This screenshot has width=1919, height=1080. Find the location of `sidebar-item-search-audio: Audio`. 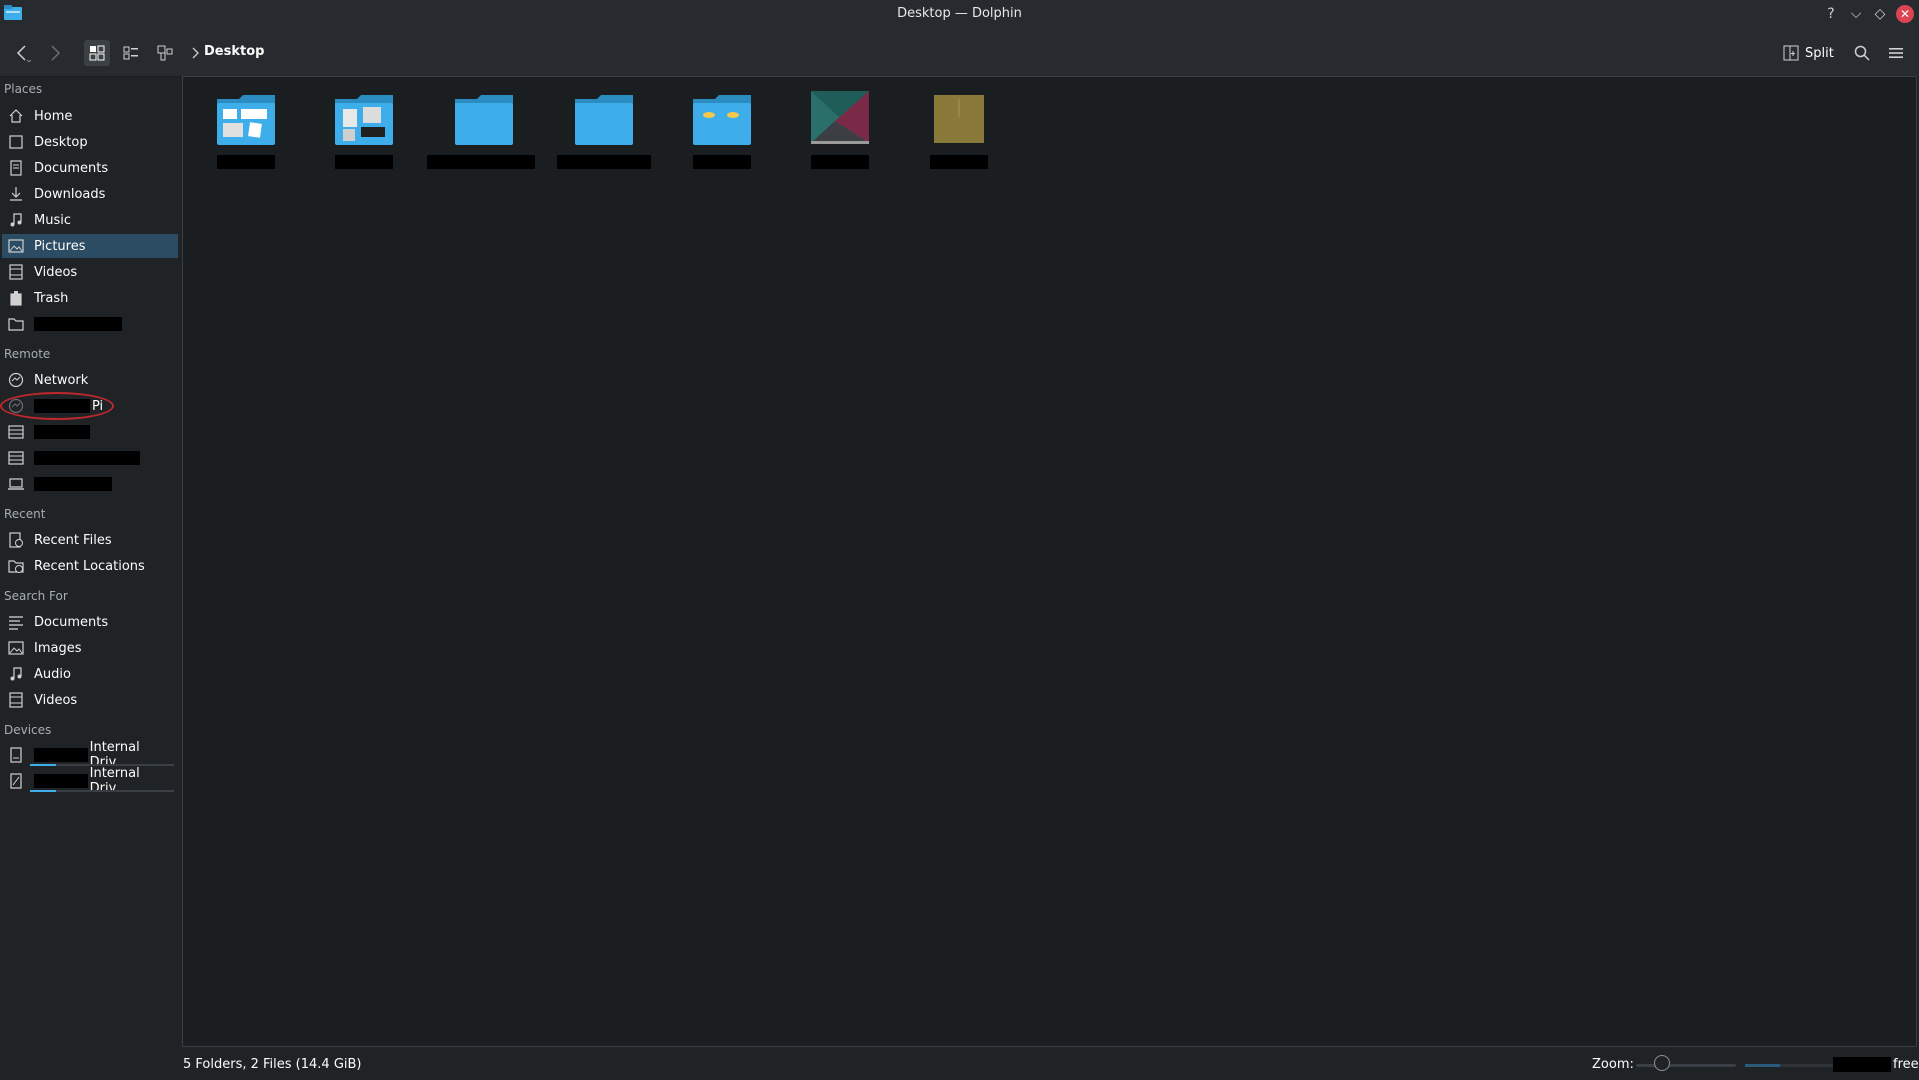

sidebar-item-search-audio: Audio is located at coordinates (90, 674).